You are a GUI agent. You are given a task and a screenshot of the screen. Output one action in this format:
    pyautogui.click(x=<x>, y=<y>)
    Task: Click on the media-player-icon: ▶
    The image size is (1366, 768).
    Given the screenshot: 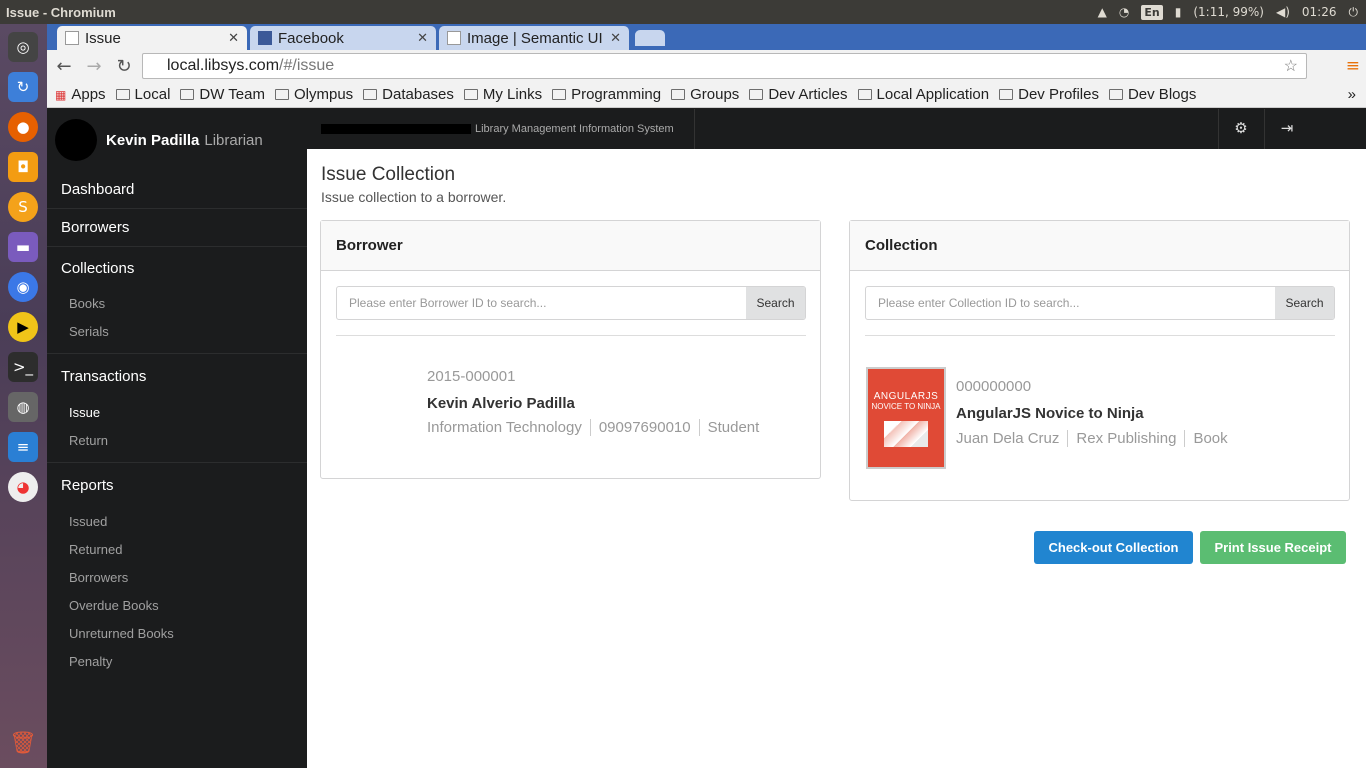 What is the action you would take?
    pyautogui.click(x=23, y=327)
    